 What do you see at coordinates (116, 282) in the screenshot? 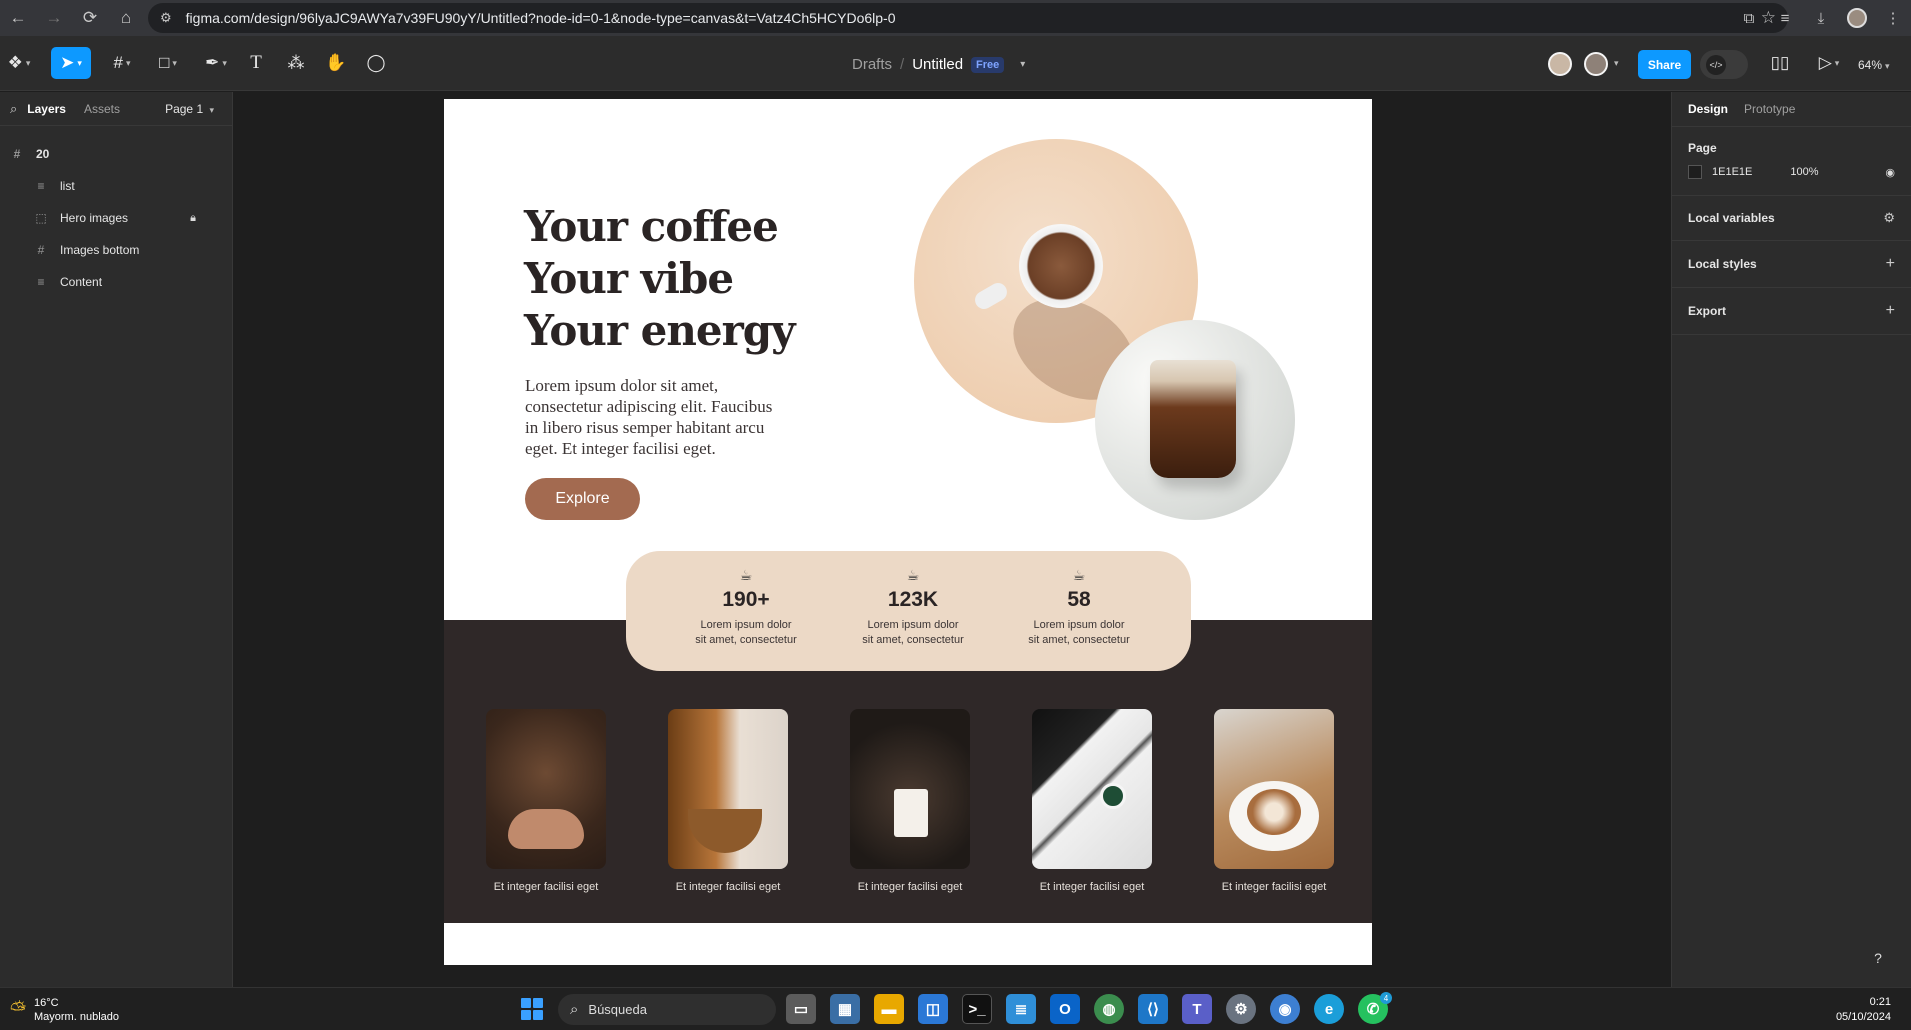
I see `layer-content: ≡ Content` at bounding box center [116, 282].